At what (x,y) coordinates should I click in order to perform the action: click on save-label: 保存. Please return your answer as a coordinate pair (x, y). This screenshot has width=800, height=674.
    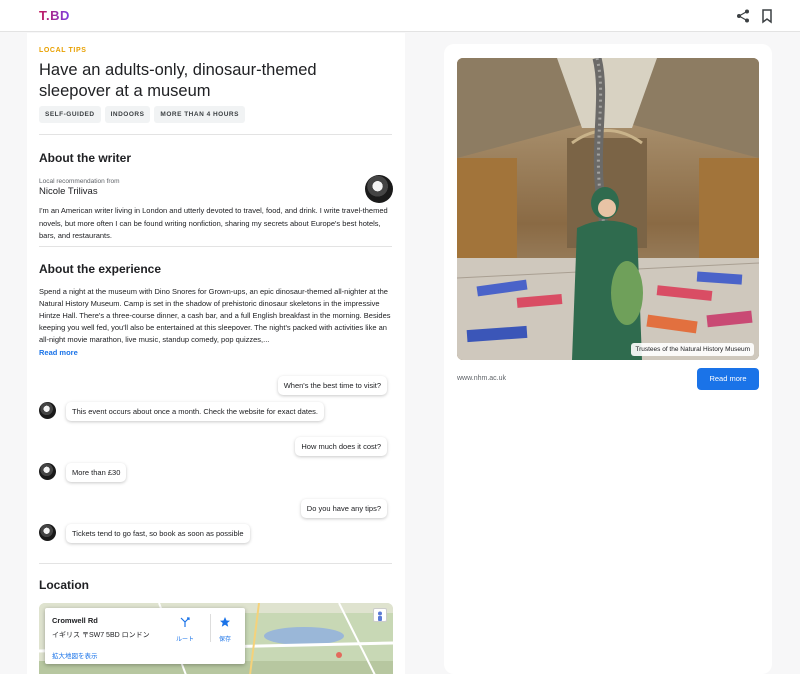
    Looking at the image, I should click on (224, 640).